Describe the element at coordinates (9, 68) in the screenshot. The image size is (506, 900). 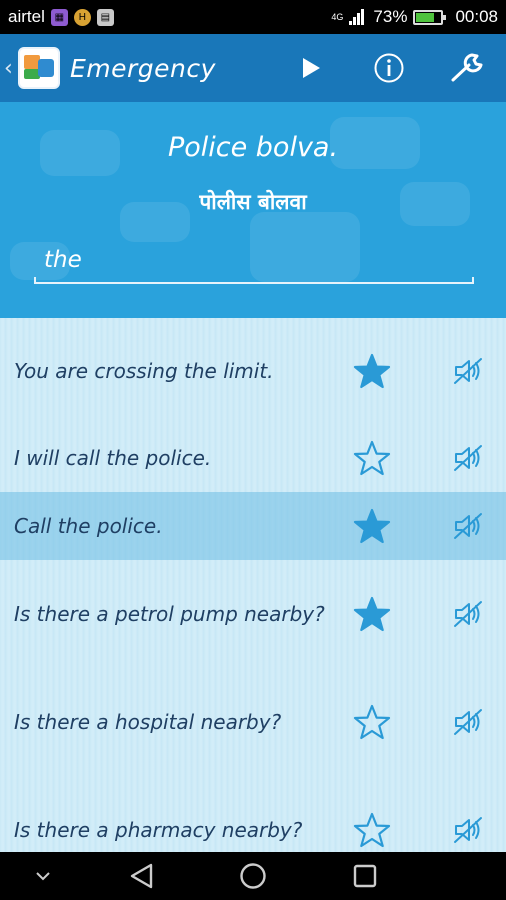
I see `back-chevron-icon: ‹` at that location.